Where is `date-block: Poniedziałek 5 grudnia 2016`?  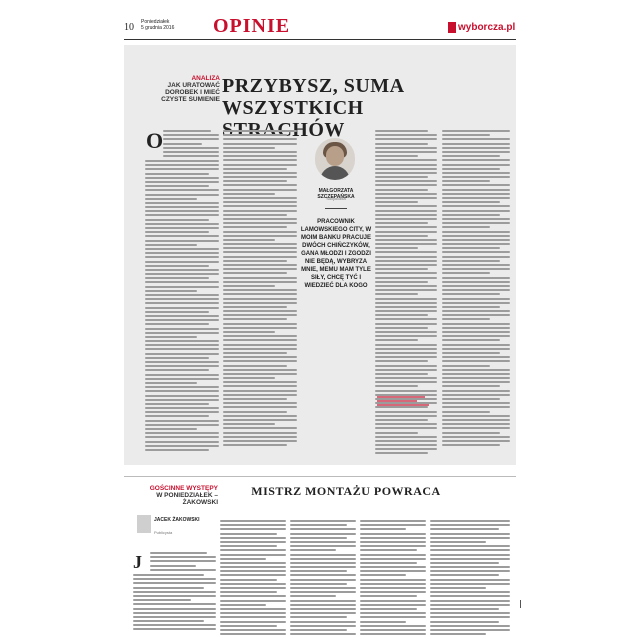
date-block: Poniedziałek 5 grudnia 2016 is located at coordinates (157, 25).